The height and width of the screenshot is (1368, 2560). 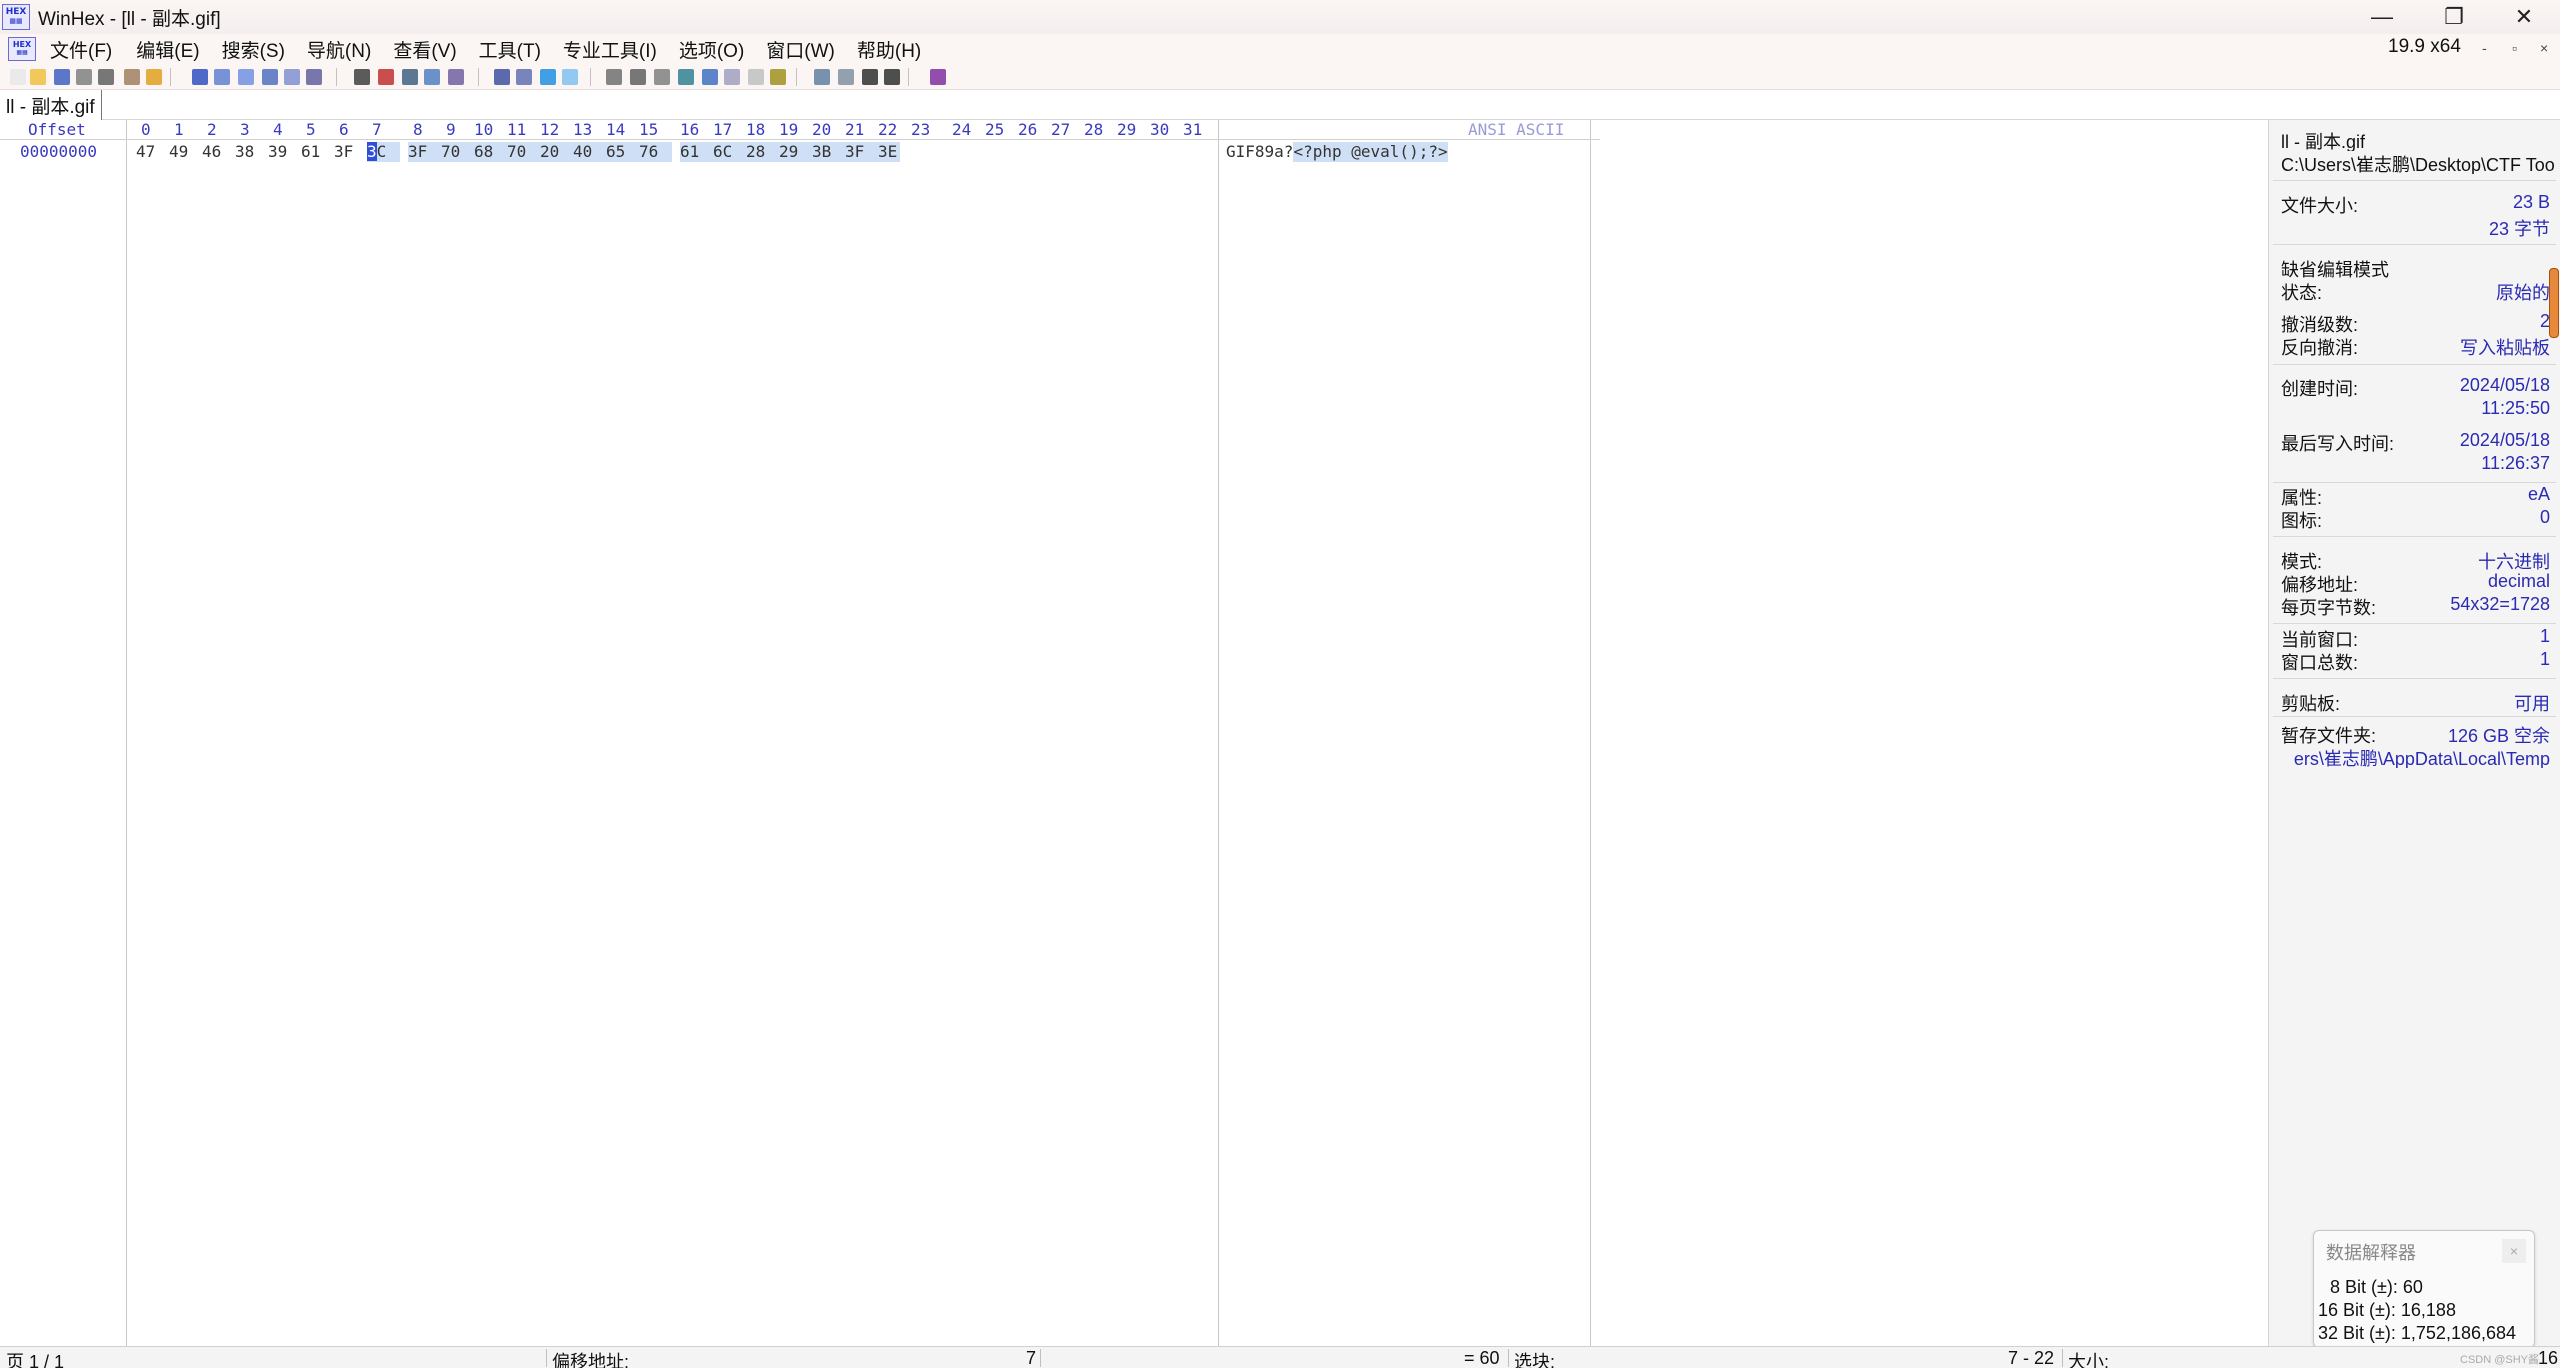 I want to click on menu-options: 选项(O), so click(x=711, y=49).